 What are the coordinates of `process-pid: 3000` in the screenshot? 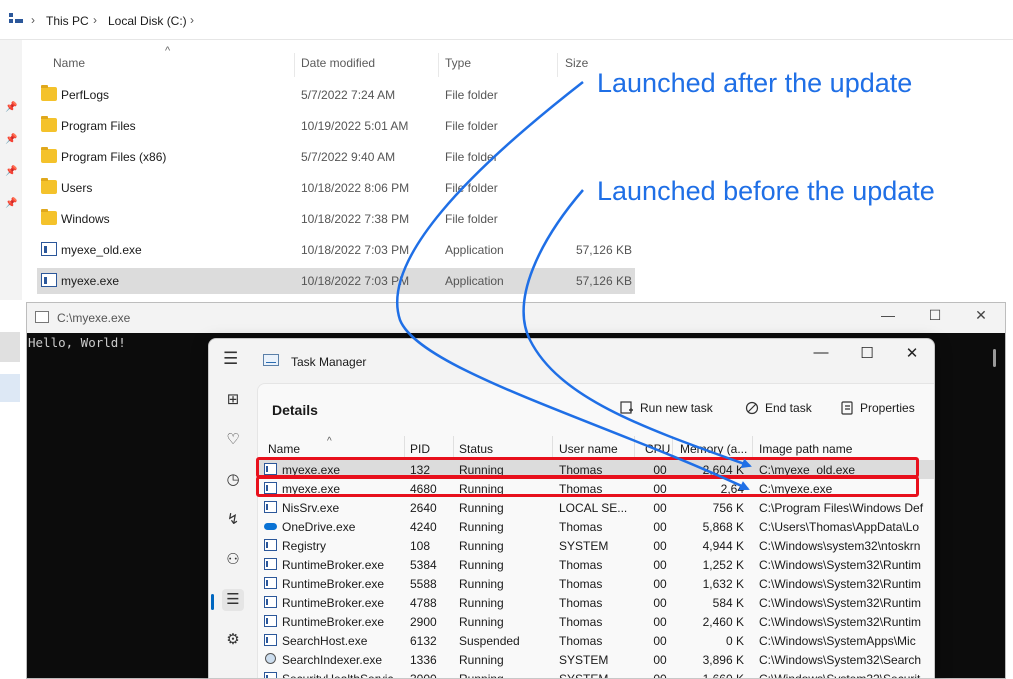 It's located at (423, 675).